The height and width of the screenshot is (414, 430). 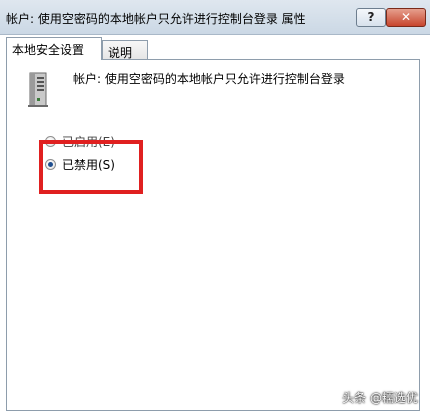 I want to click on tab-explain: 说明, so click(x=125, y=50).